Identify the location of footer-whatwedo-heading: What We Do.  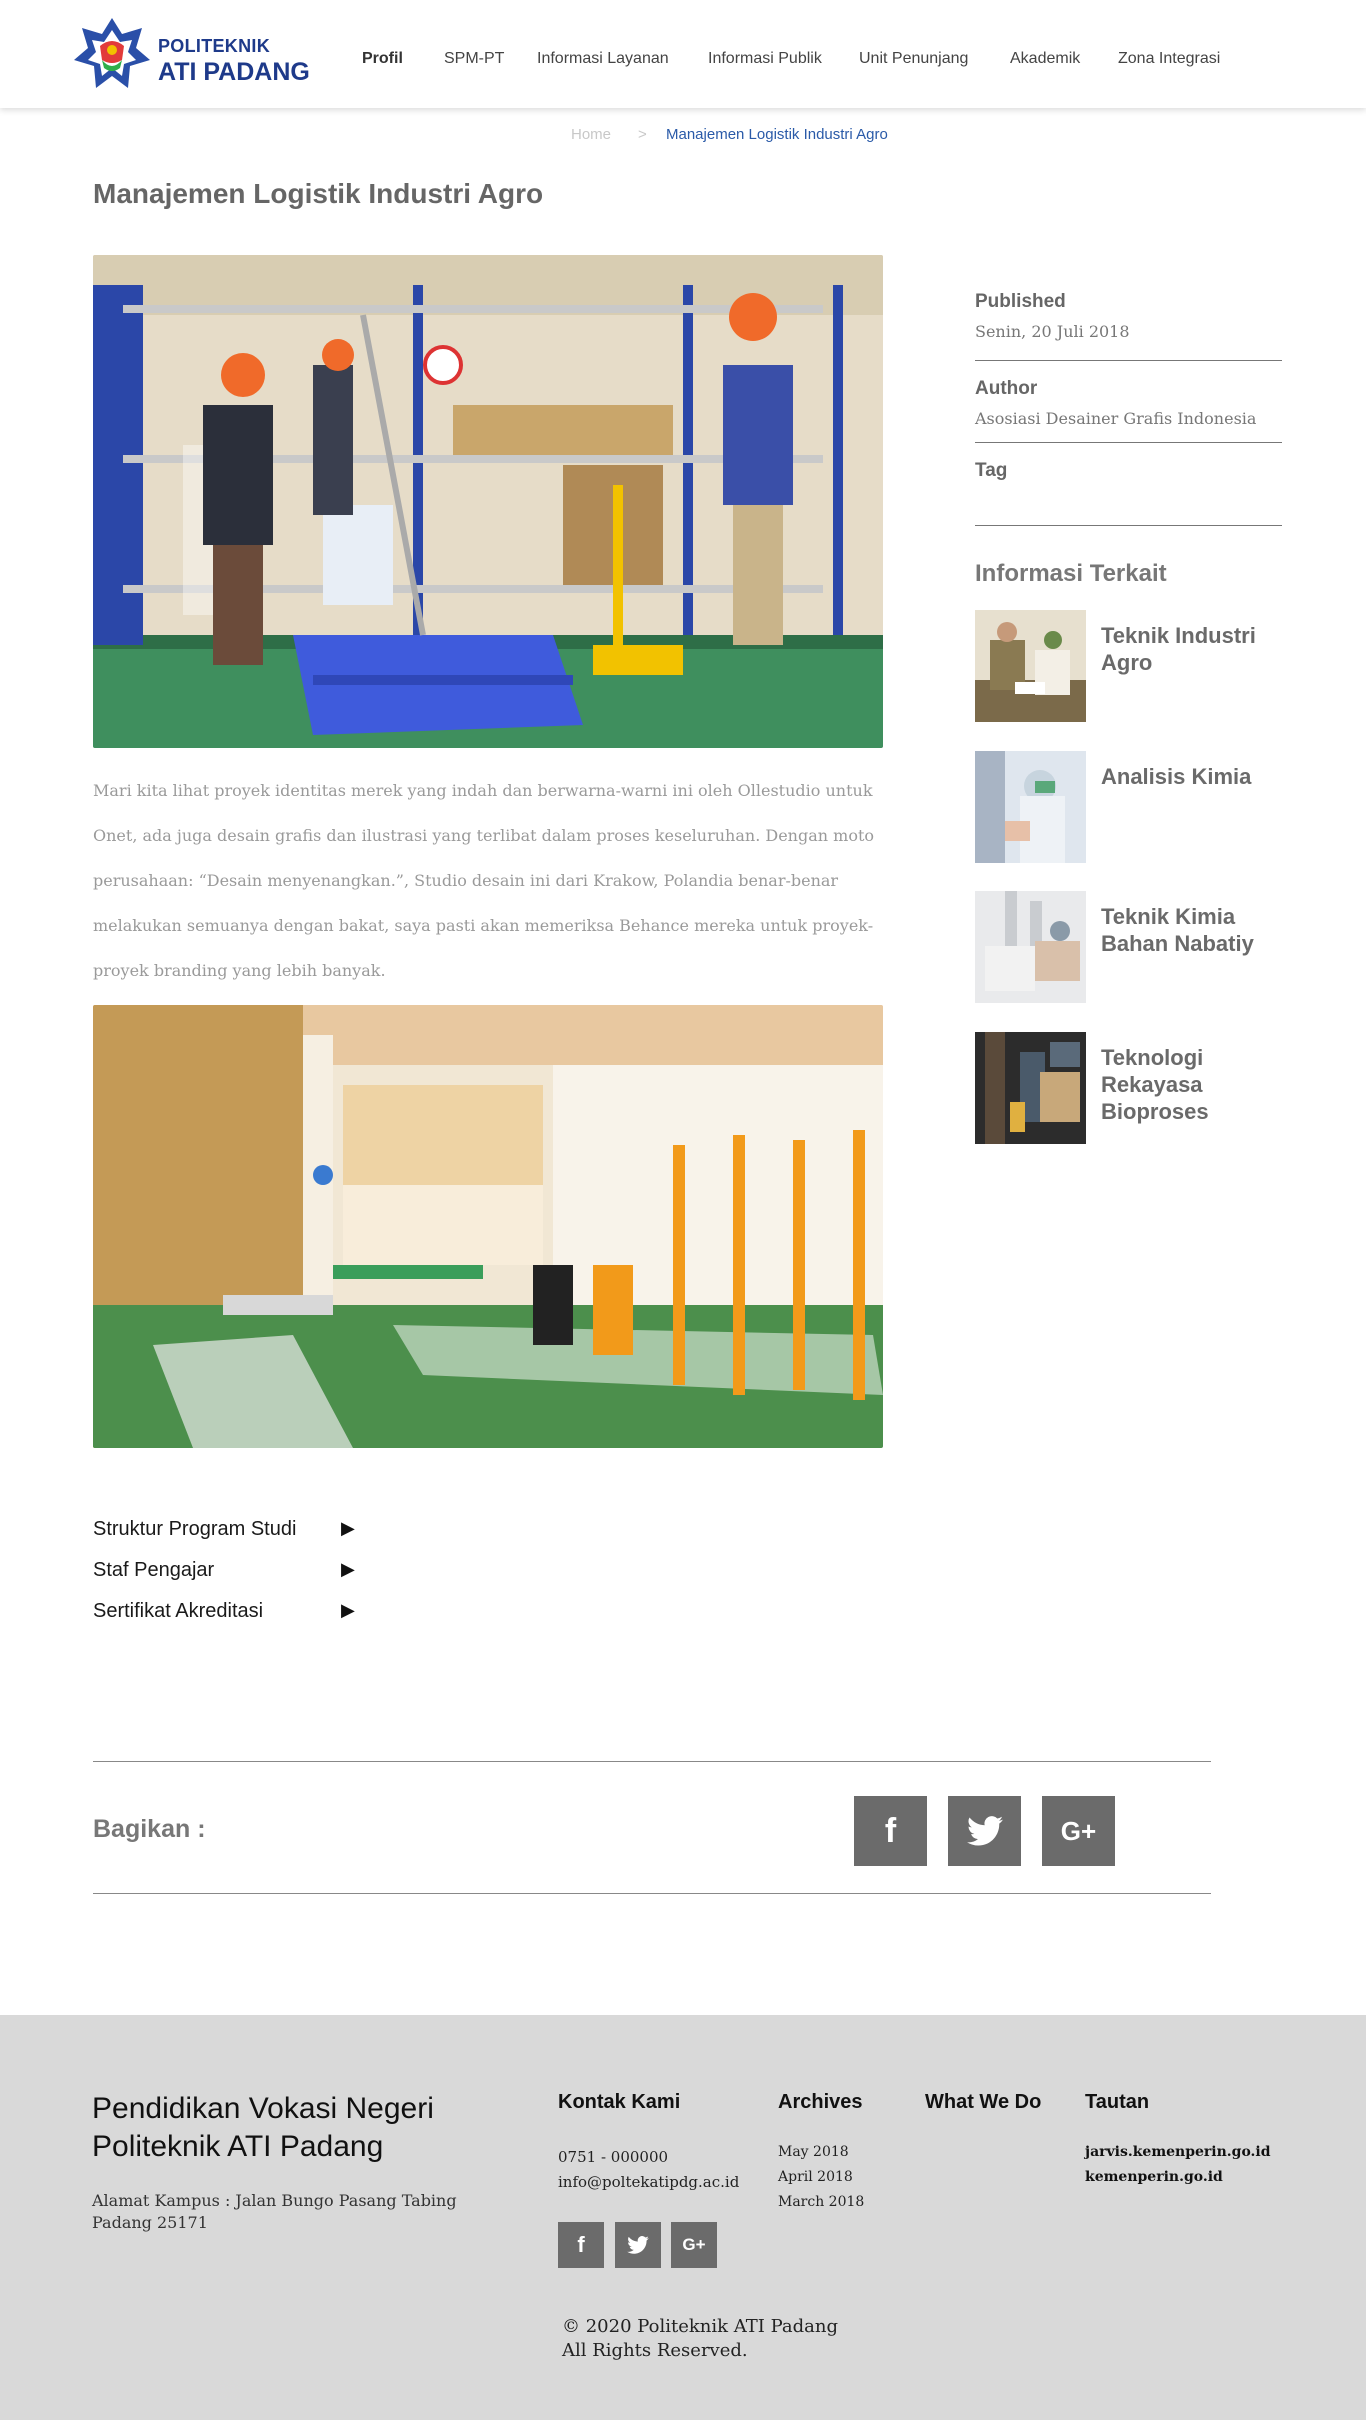
(983, 2102).